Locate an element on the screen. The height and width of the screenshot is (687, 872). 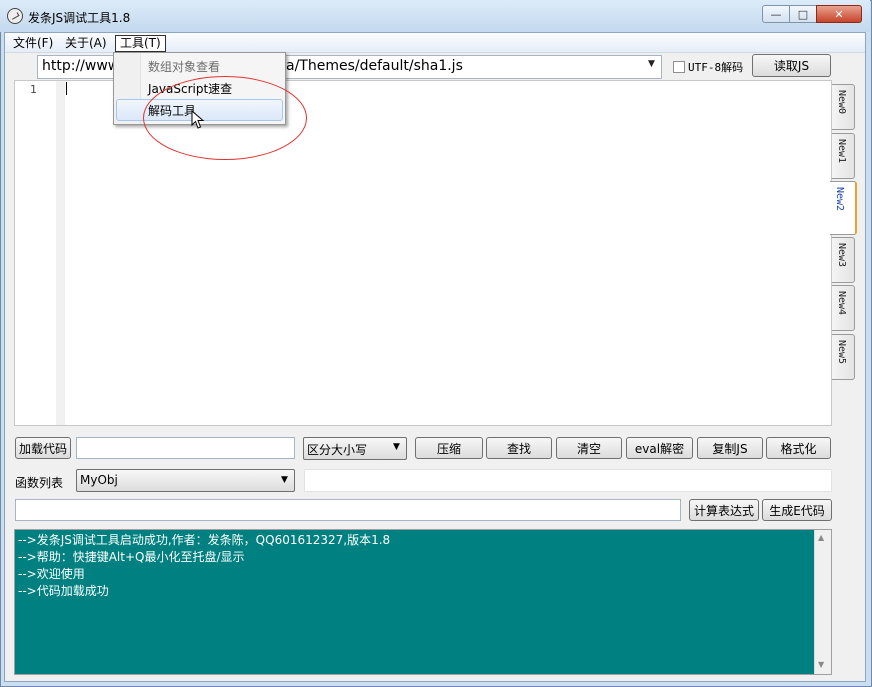
tab-label: New4 is located at coordinates (841, 303).